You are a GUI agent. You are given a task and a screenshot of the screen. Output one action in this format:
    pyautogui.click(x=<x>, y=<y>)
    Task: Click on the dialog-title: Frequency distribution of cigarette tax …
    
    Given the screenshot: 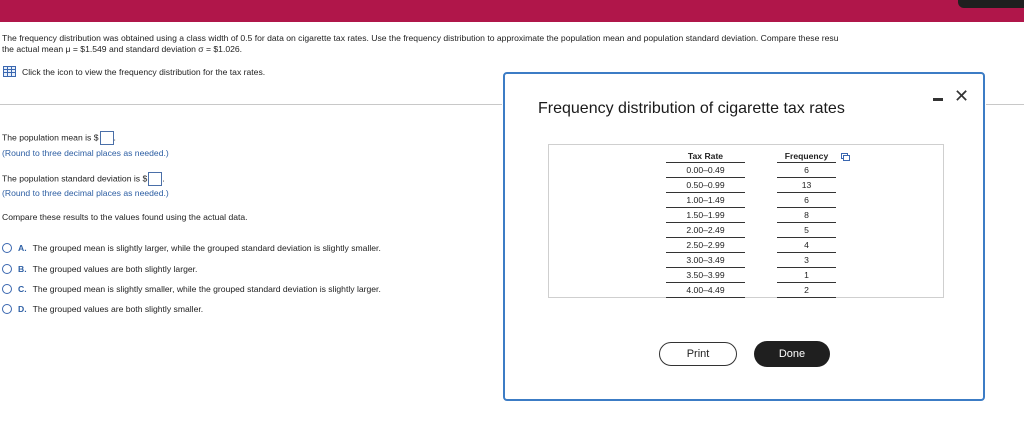 What is the action you would take?
    pyautogui.click(x=691, y=108)
    